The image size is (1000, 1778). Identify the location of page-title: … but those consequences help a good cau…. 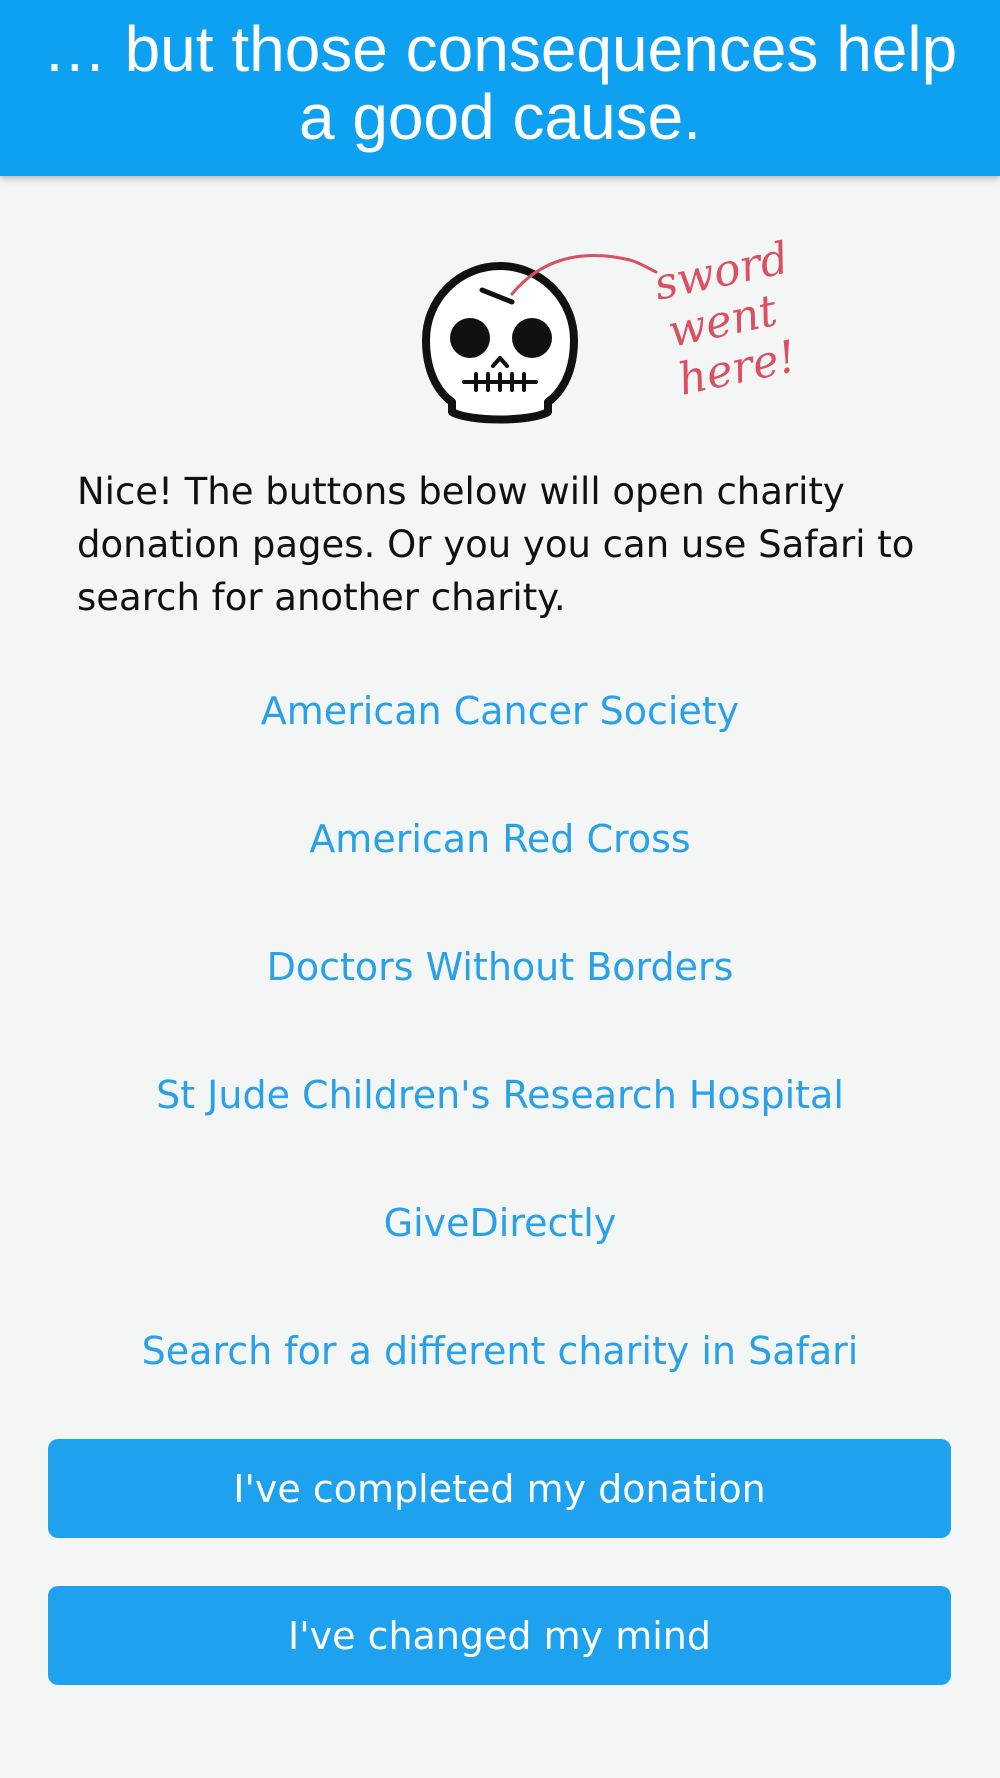
(500, 83).